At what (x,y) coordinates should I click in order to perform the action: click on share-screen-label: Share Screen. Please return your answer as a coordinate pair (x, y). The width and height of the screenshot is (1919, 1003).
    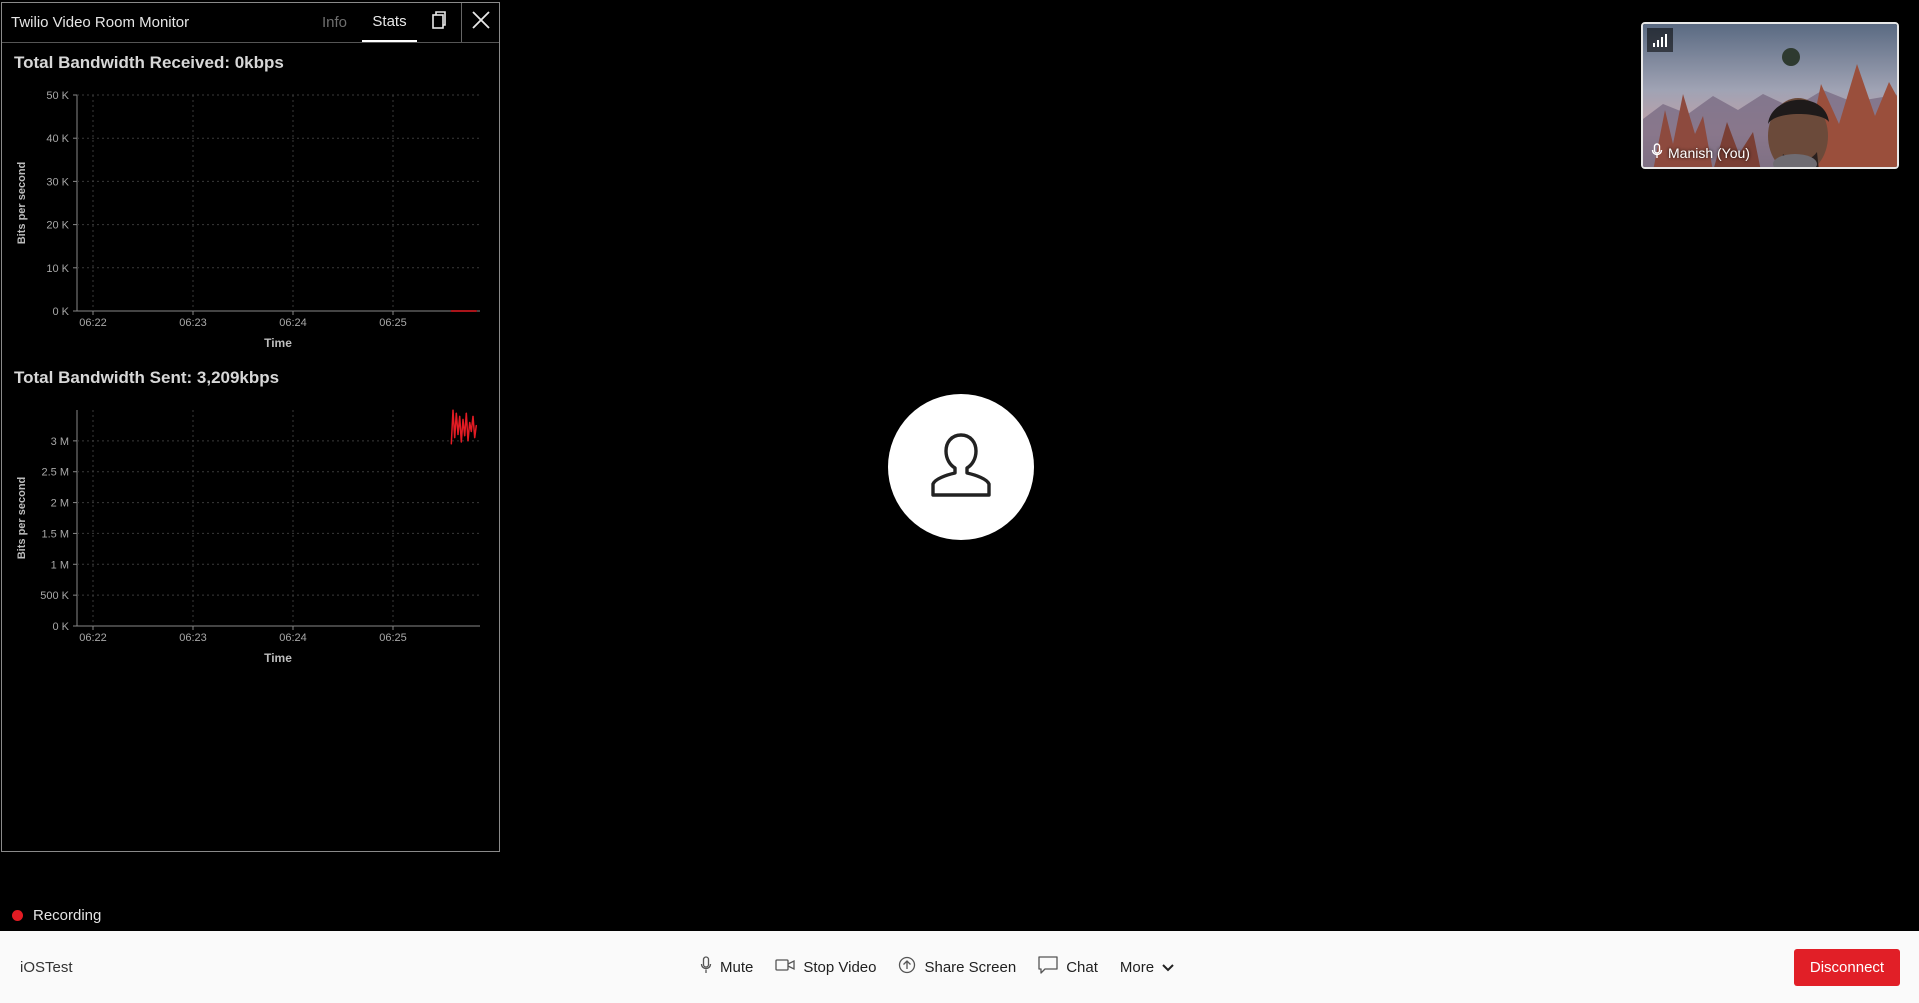
    Looking at the image, I should click on (970, 967).